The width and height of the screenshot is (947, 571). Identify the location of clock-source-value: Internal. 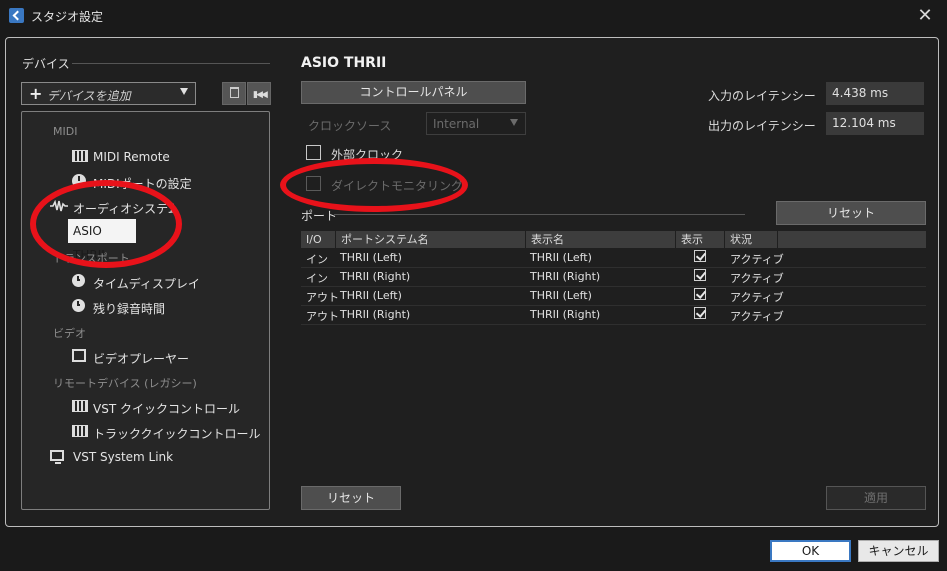
(456, 124).